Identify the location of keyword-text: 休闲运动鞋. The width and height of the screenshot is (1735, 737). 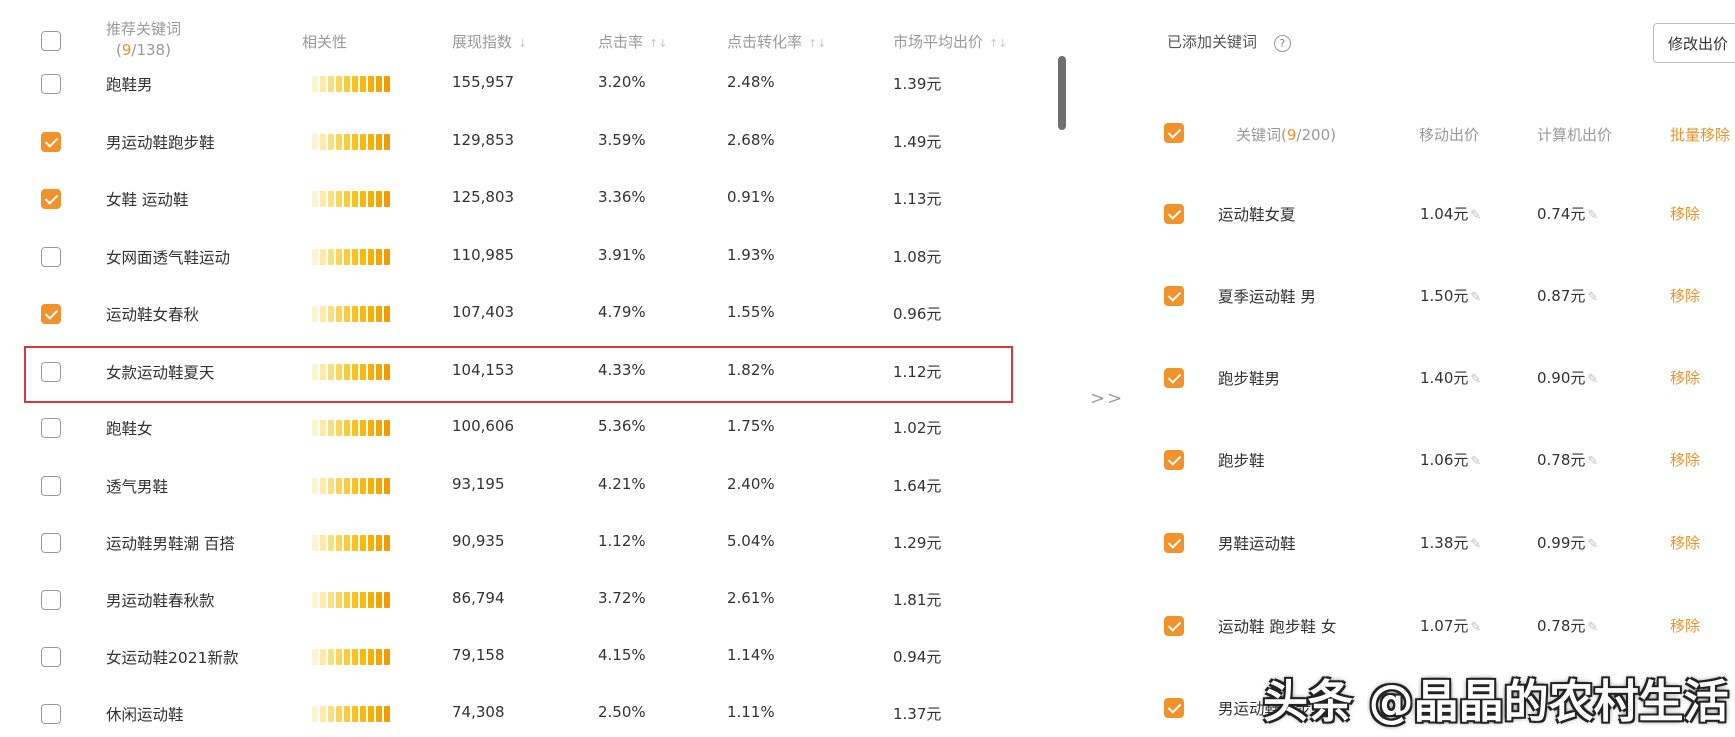
(145, 715).